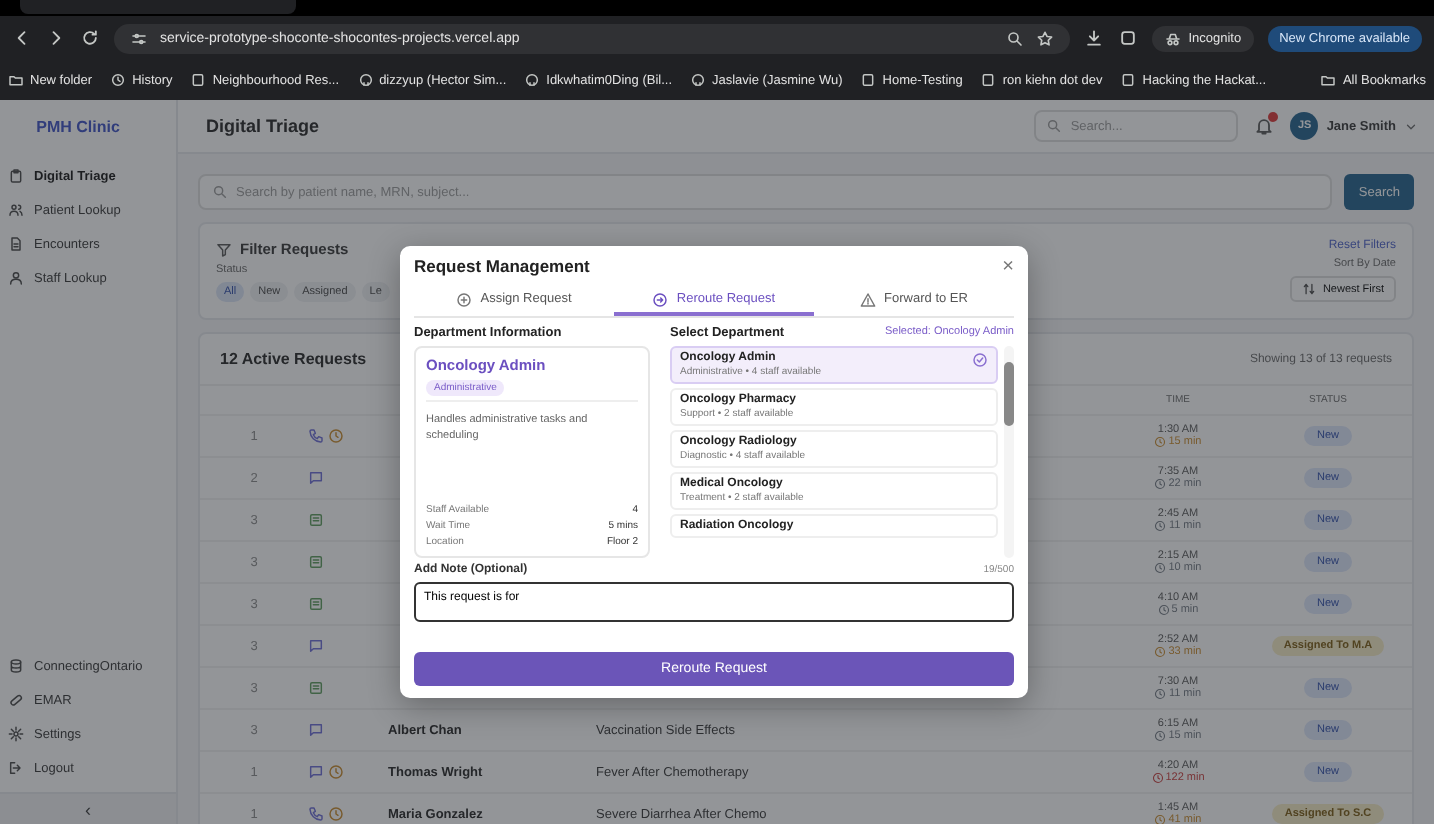 The image size is (1434, 824). Describe the element at coordinates (1273, 117) in the screenshot. I see `notification-badge` at that location.